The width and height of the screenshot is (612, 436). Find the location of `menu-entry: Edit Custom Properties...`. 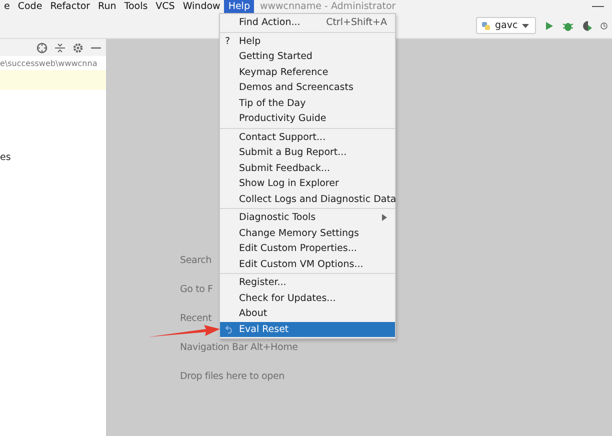

menu-entry: Edit Custom Properties... is located at coordinates (307, 248).